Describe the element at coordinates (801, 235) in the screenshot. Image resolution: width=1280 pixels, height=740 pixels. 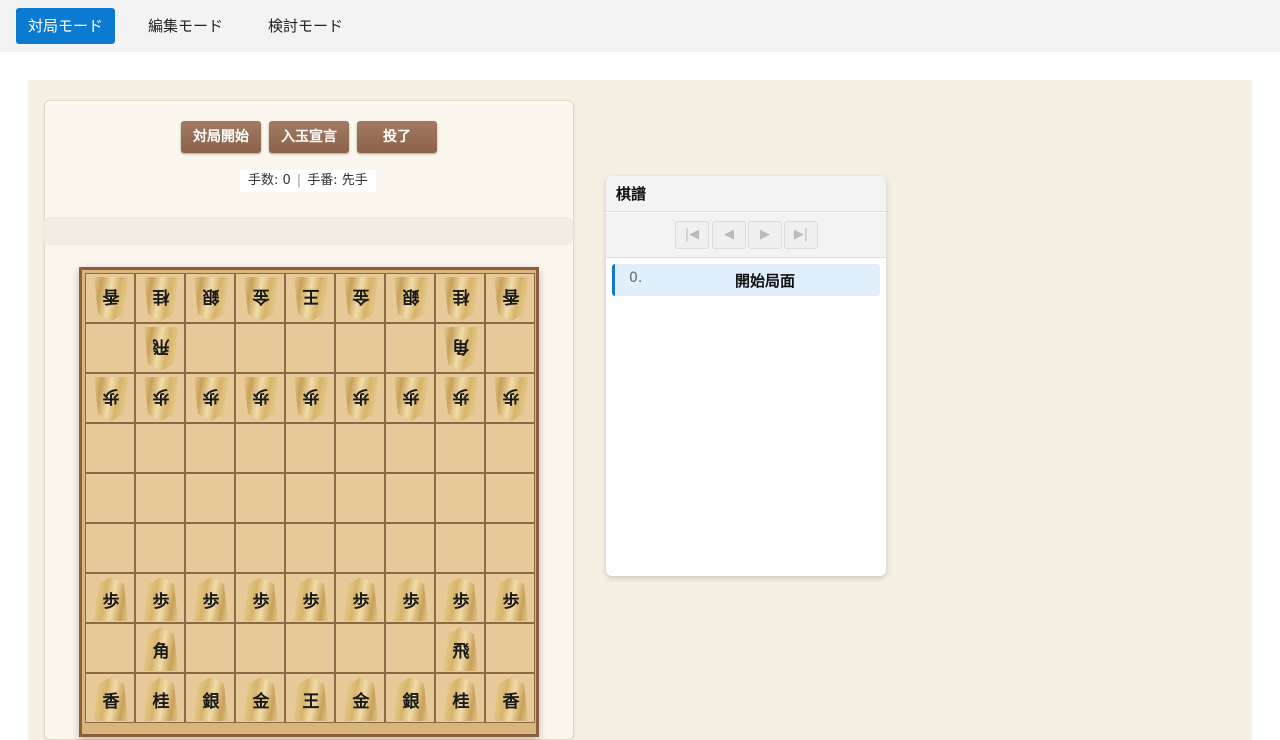
I see `last-move-button: ▶|` at that location.